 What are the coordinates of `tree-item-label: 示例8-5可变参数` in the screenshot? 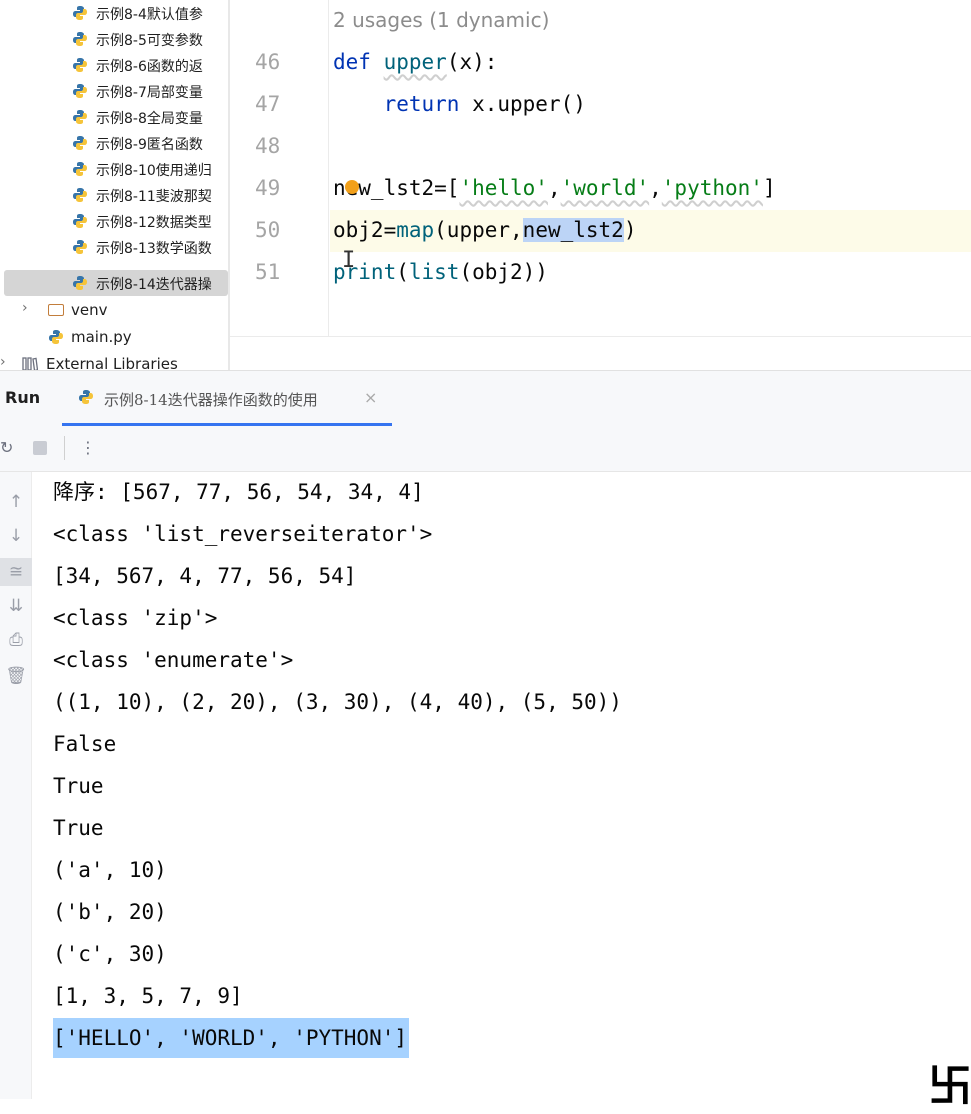 It's located at (149, 41).